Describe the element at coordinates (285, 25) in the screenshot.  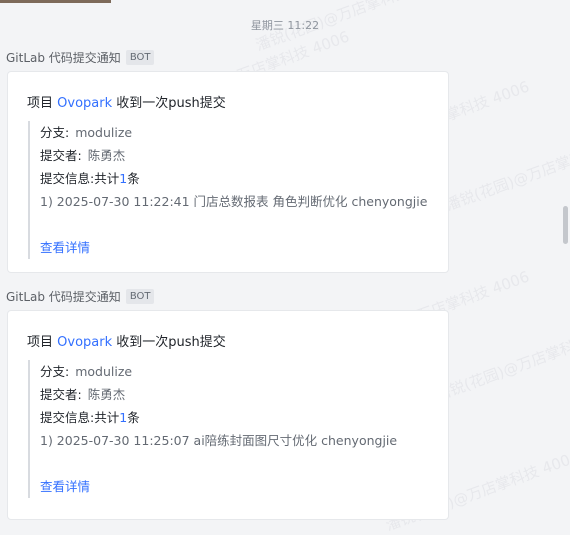
I see `message-timestamp: 星期三 11:22` at that location.